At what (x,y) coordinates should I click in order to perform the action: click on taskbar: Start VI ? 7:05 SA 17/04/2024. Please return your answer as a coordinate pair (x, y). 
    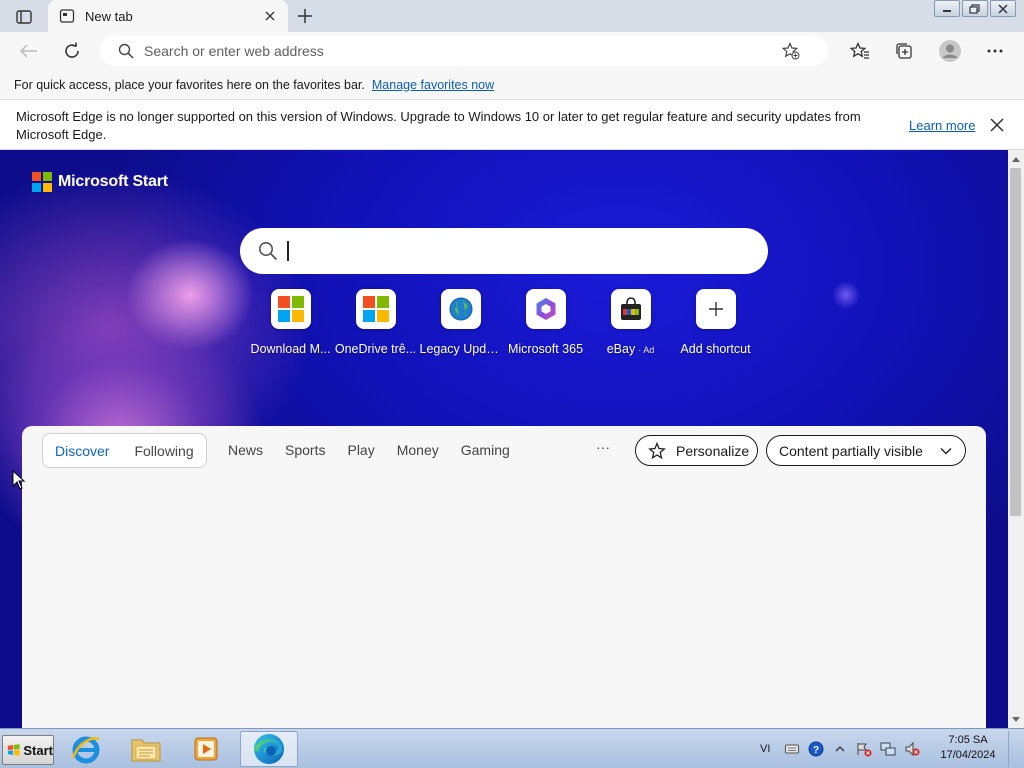
    Looking at the image, I should click on (512, 748).